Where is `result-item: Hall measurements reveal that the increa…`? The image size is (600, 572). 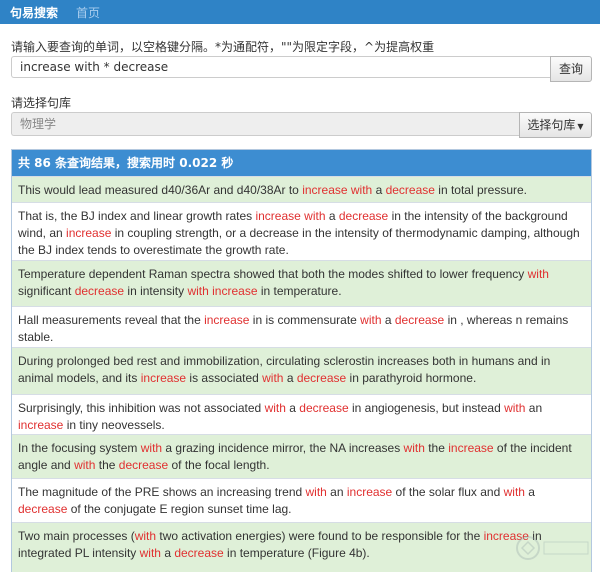 result-item: Hall measurements reveal that the increa… is located at coordinates (301, 326).